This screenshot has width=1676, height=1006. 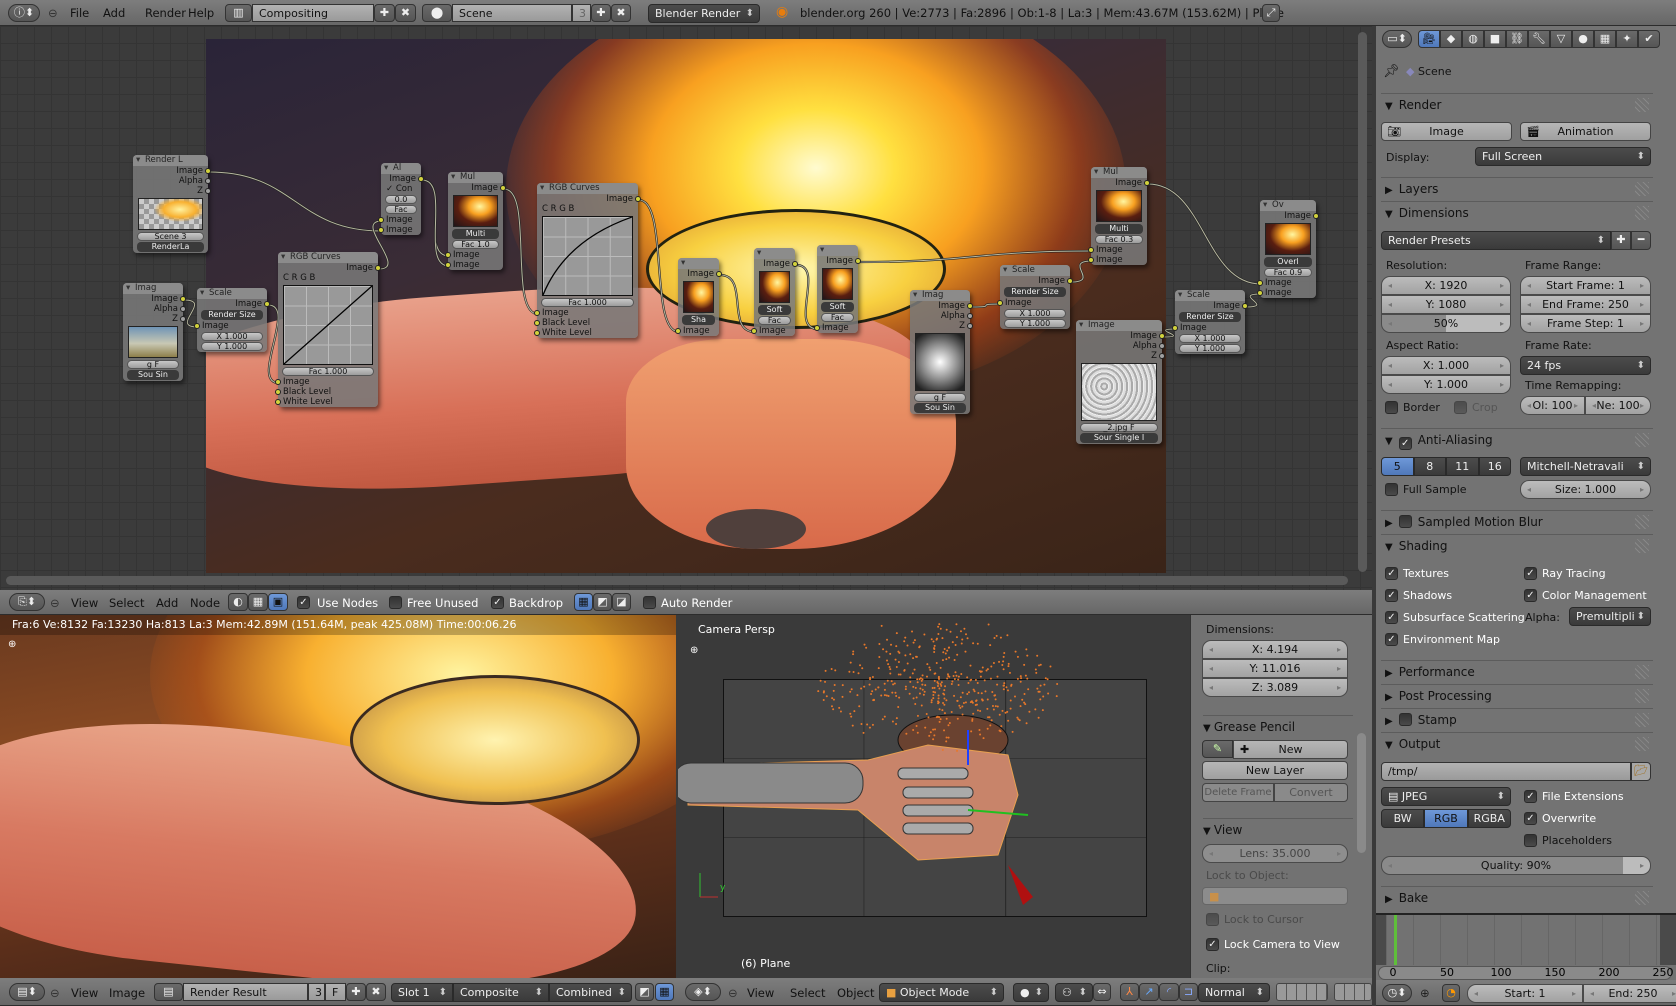 What do you see at coordinates (405, 13) in the screenshot?
I see `delete-screen-button: ✖` at bounding box center [405, 13].